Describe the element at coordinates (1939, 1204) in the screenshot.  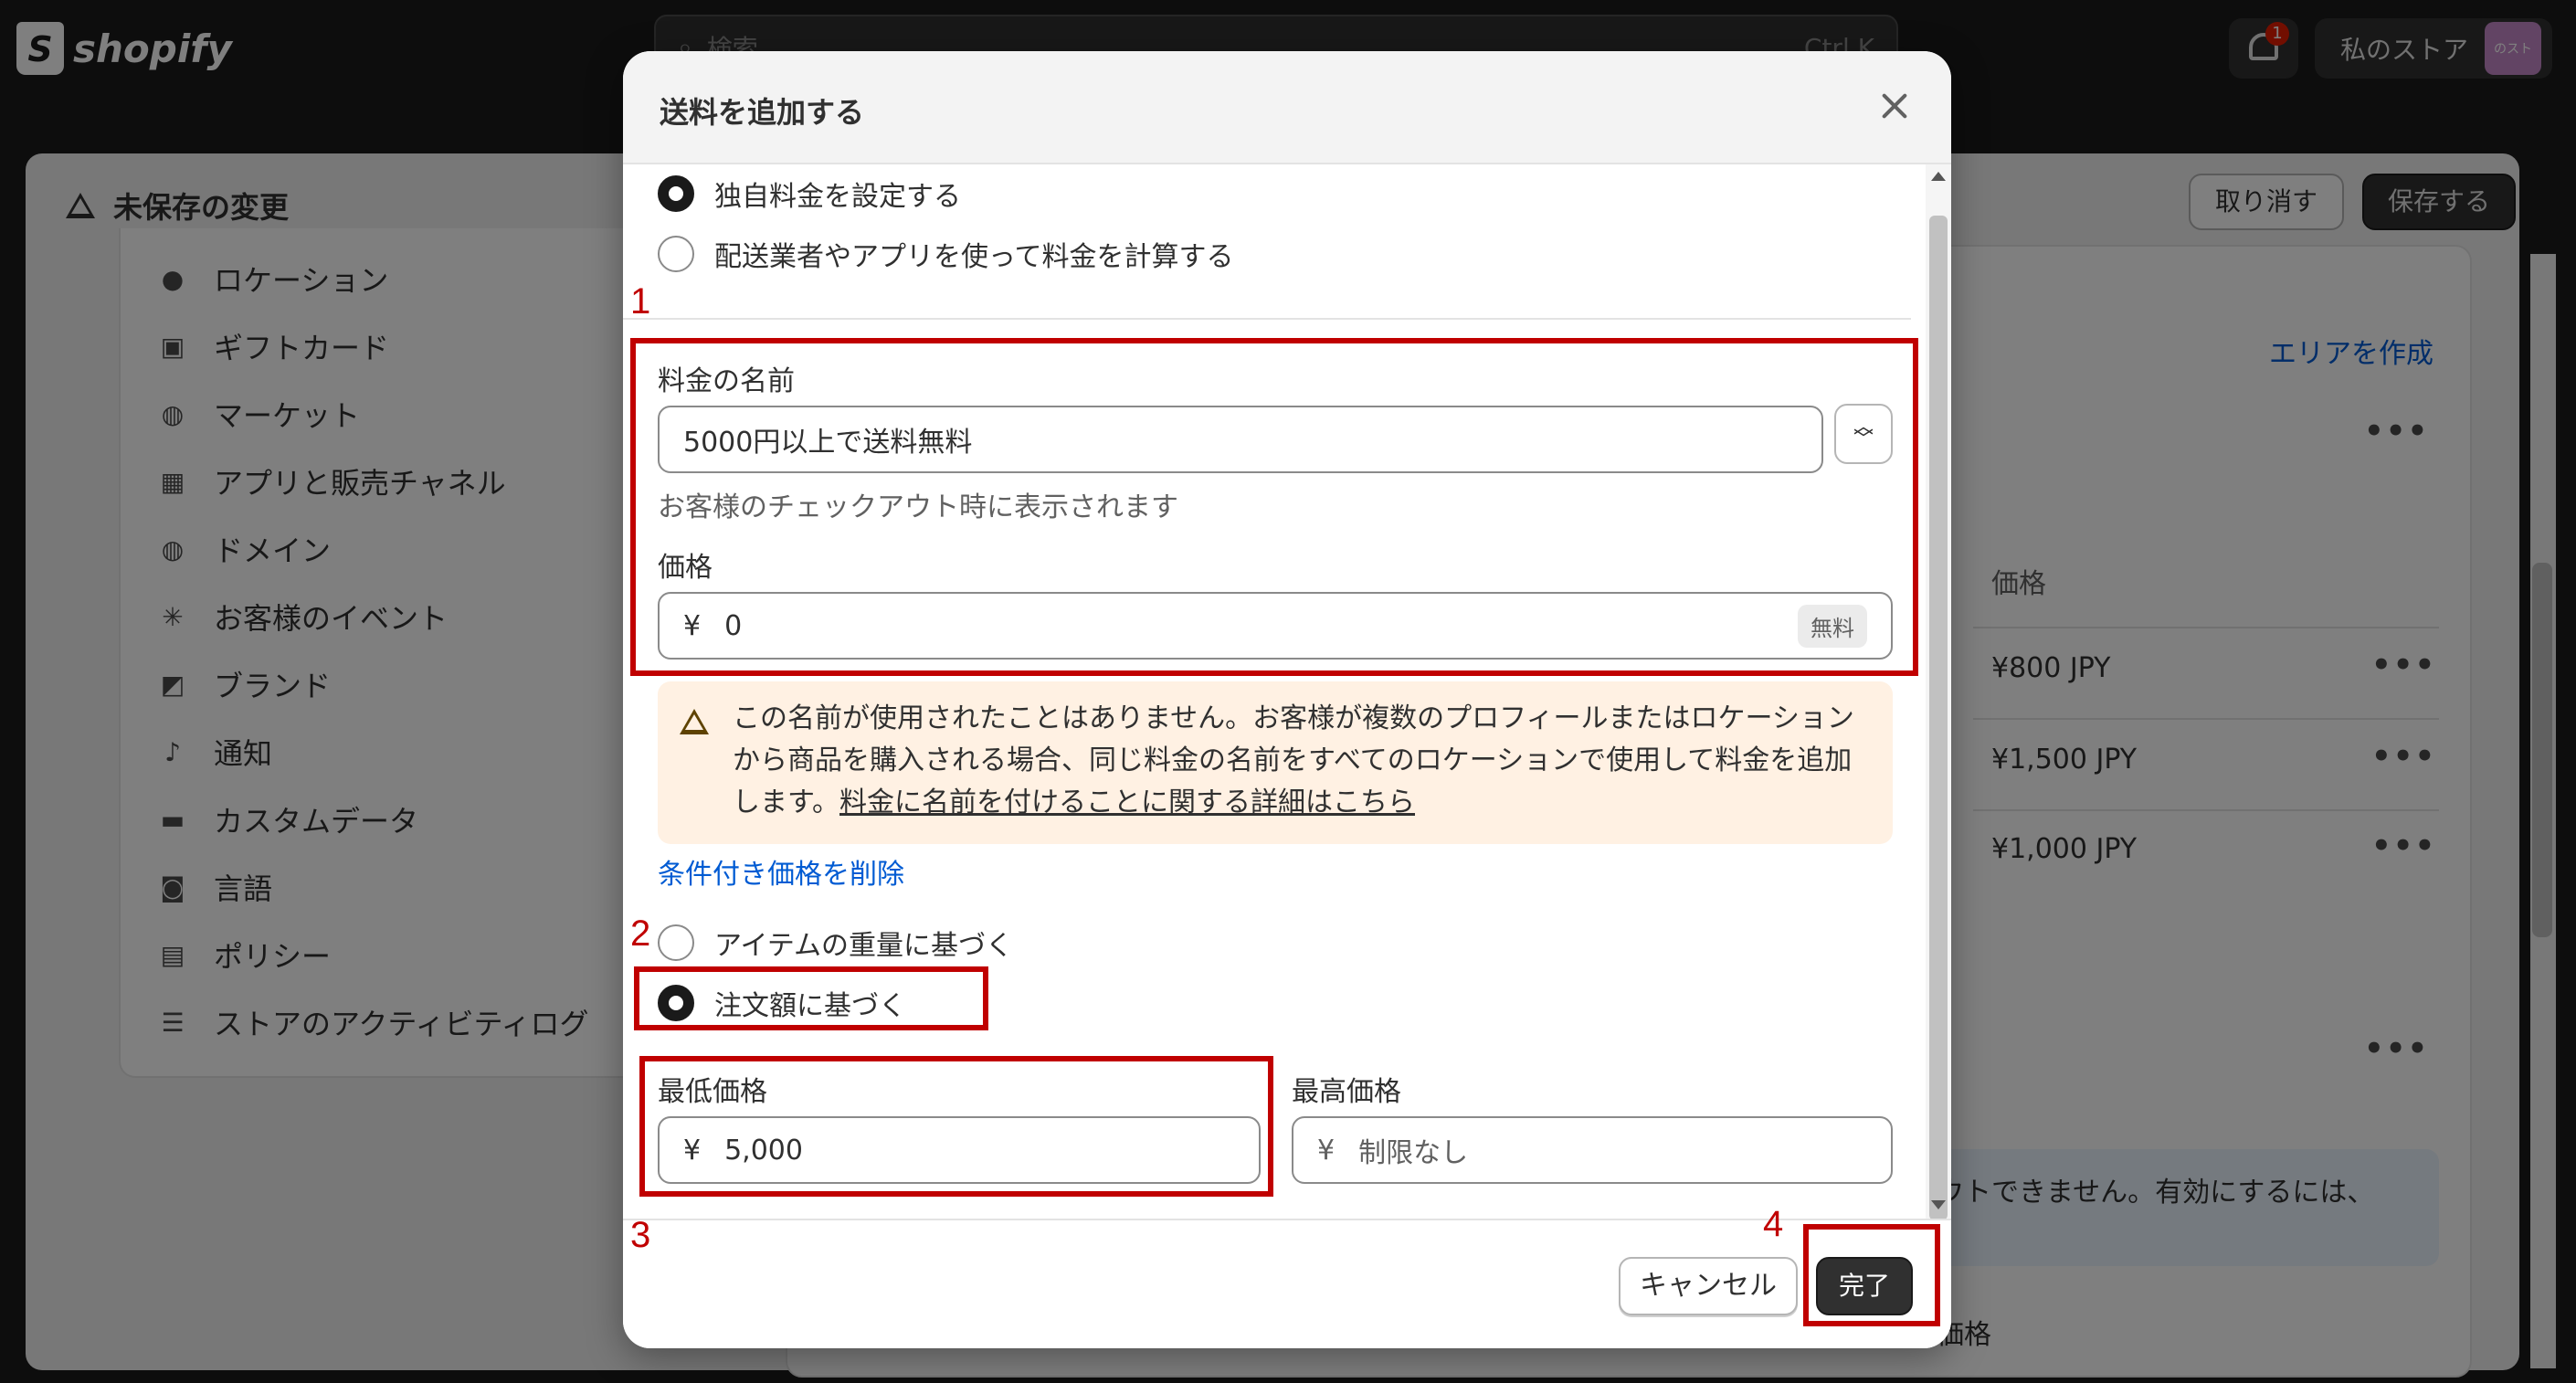
I see `scroll-down-icon` at that location.